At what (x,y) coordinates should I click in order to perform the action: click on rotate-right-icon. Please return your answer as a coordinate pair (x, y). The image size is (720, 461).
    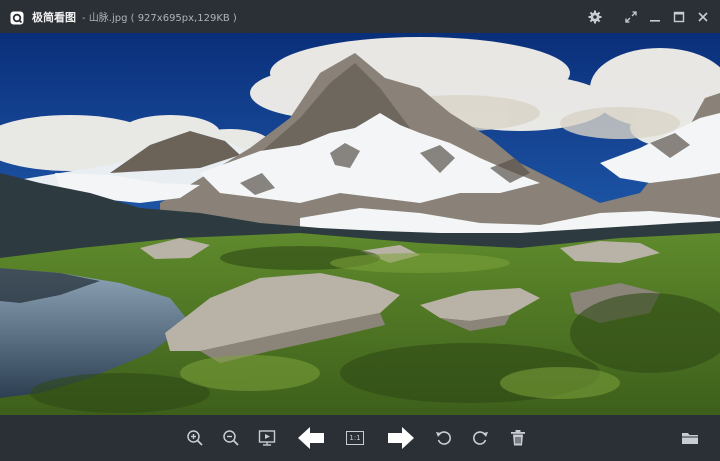
    Looking at the image, I should click on (480, 438).